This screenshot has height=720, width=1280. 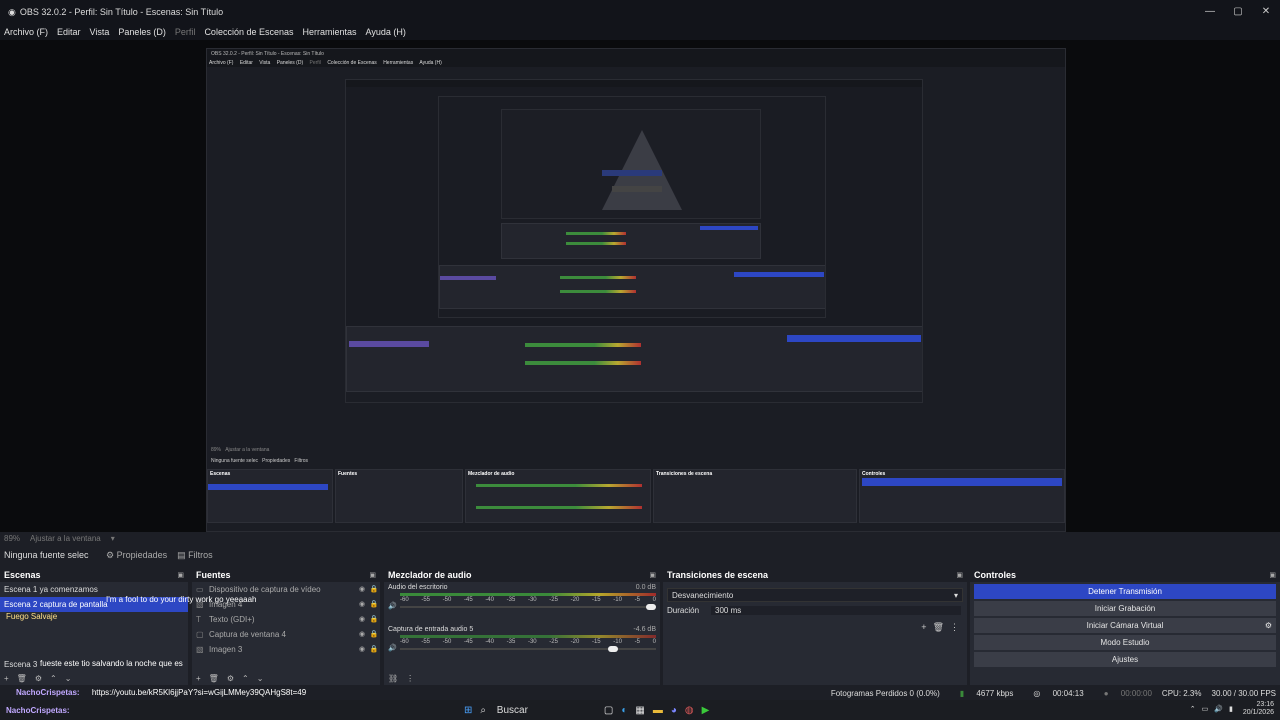 I want to click on duration-input: 300 ms, so click(x=836, y=610).